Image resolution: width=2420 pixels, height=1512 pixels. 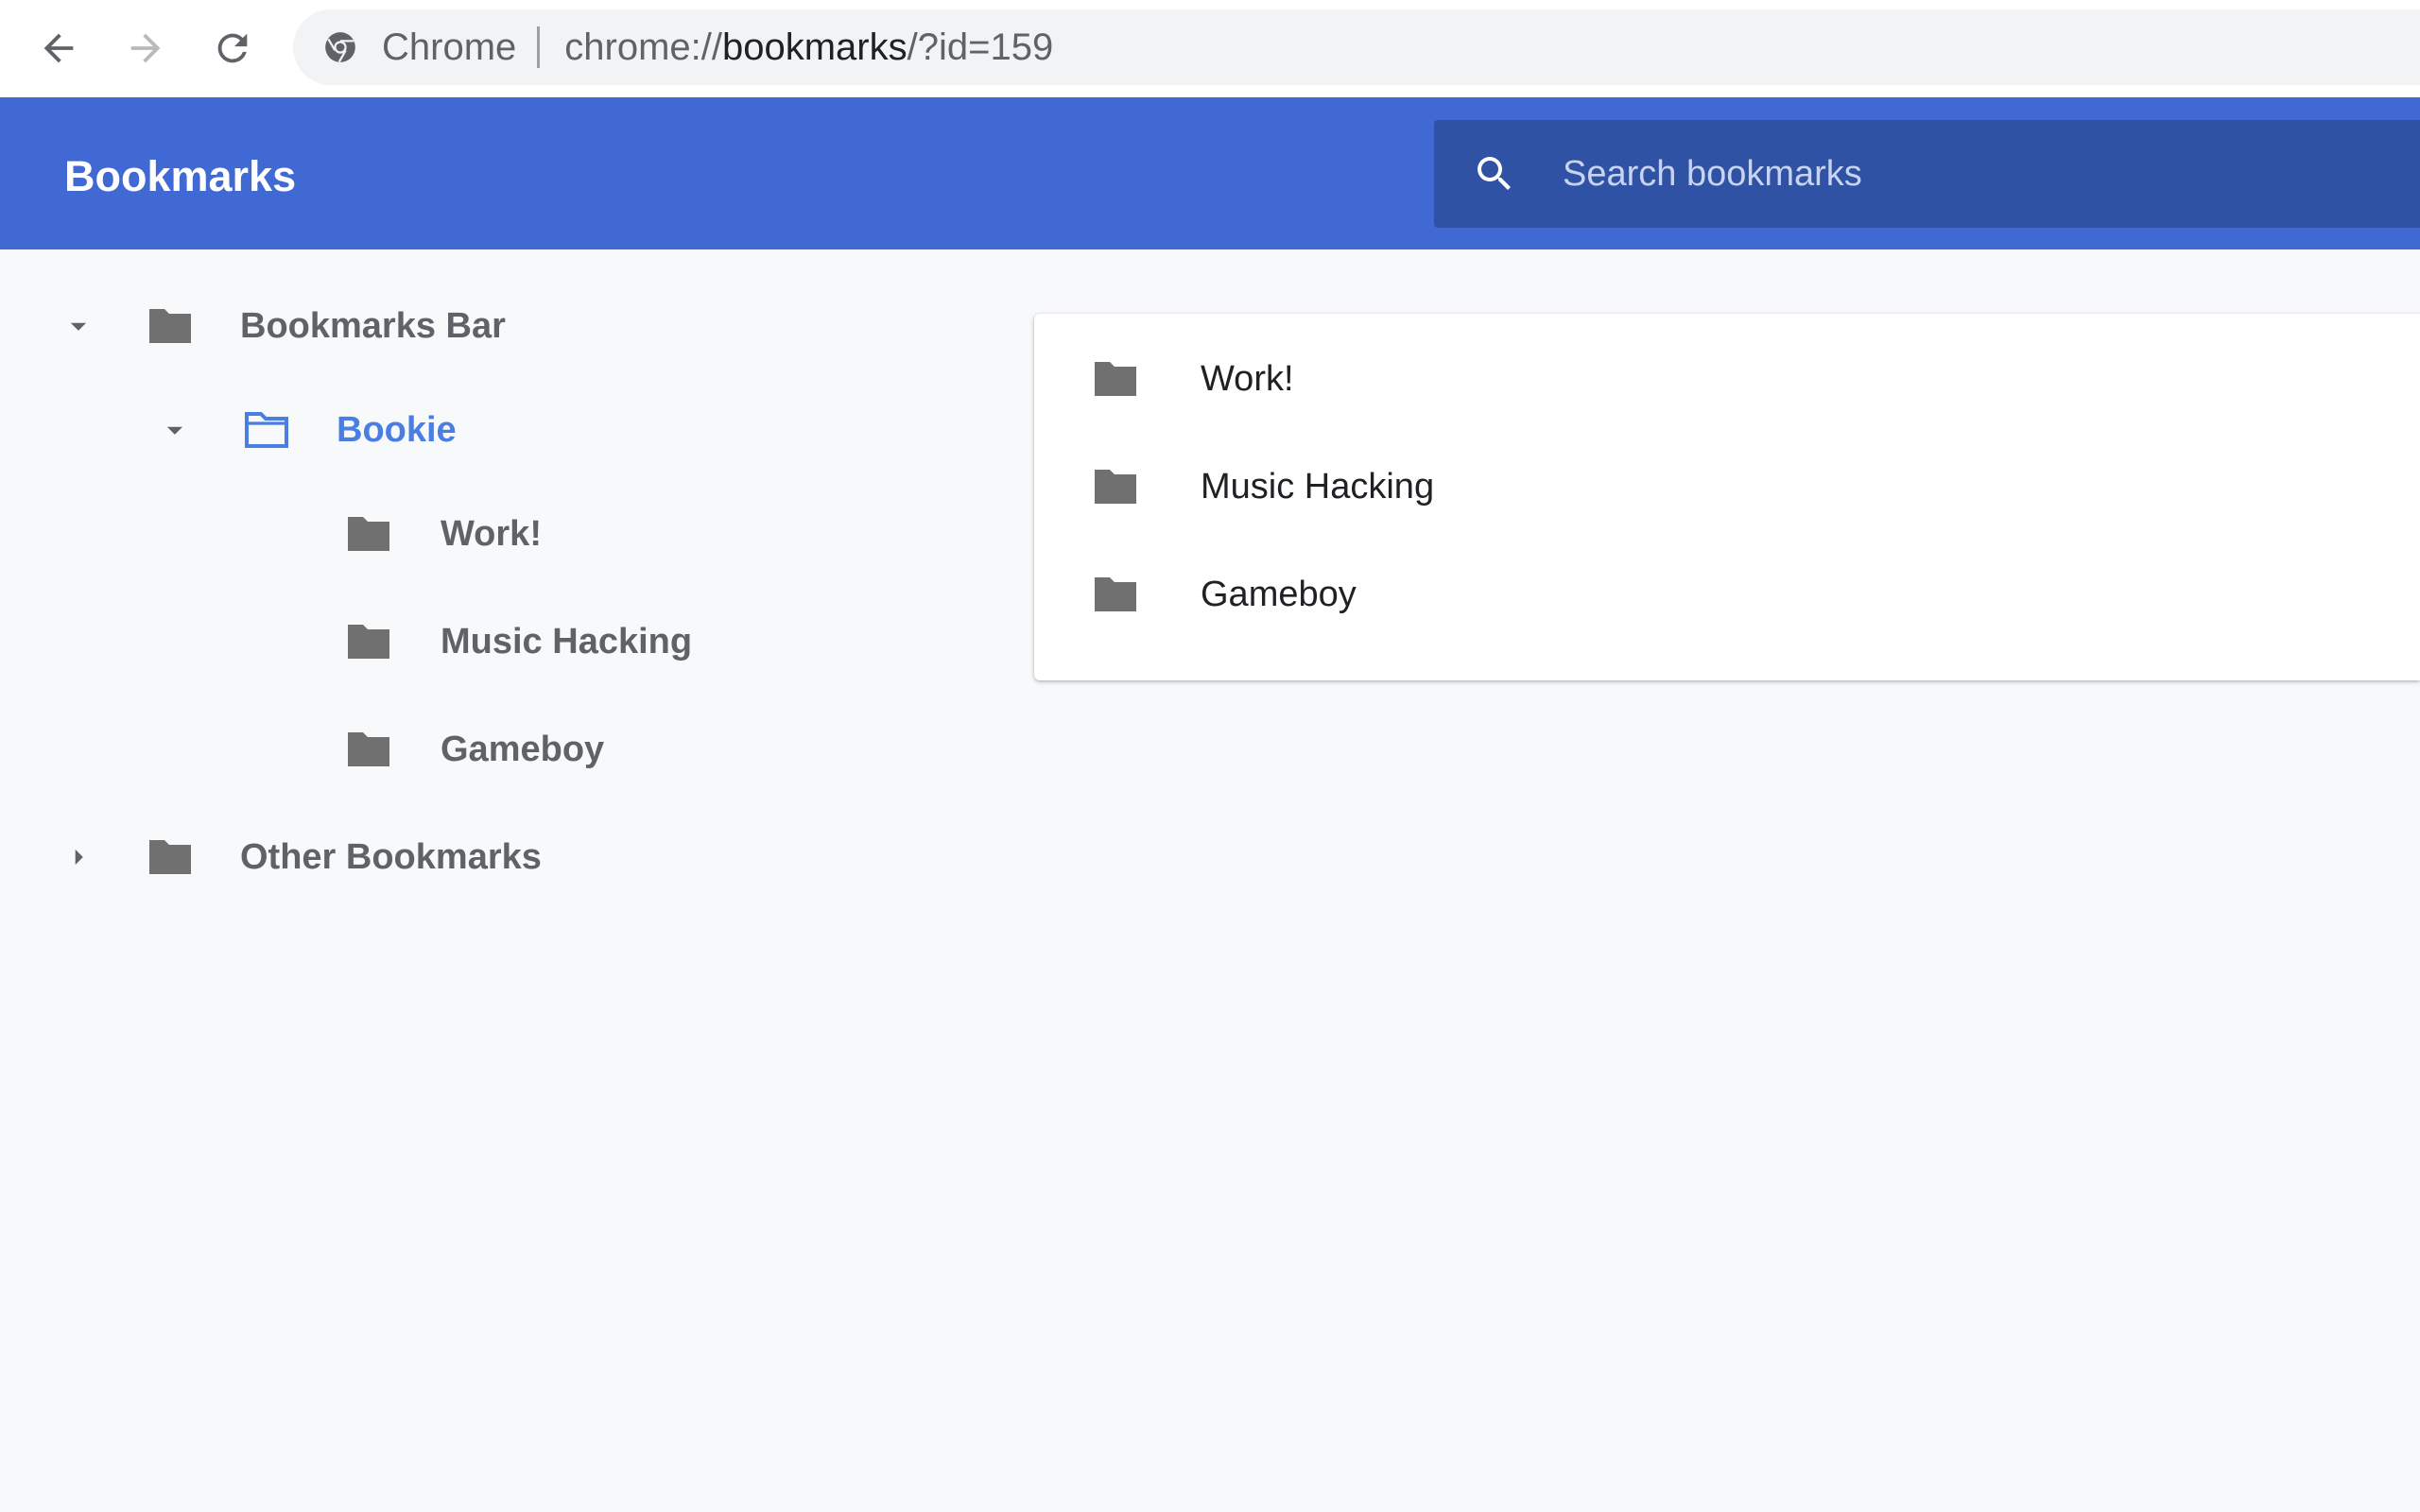 I want to click on reload-button, so click(x=233, y=48).